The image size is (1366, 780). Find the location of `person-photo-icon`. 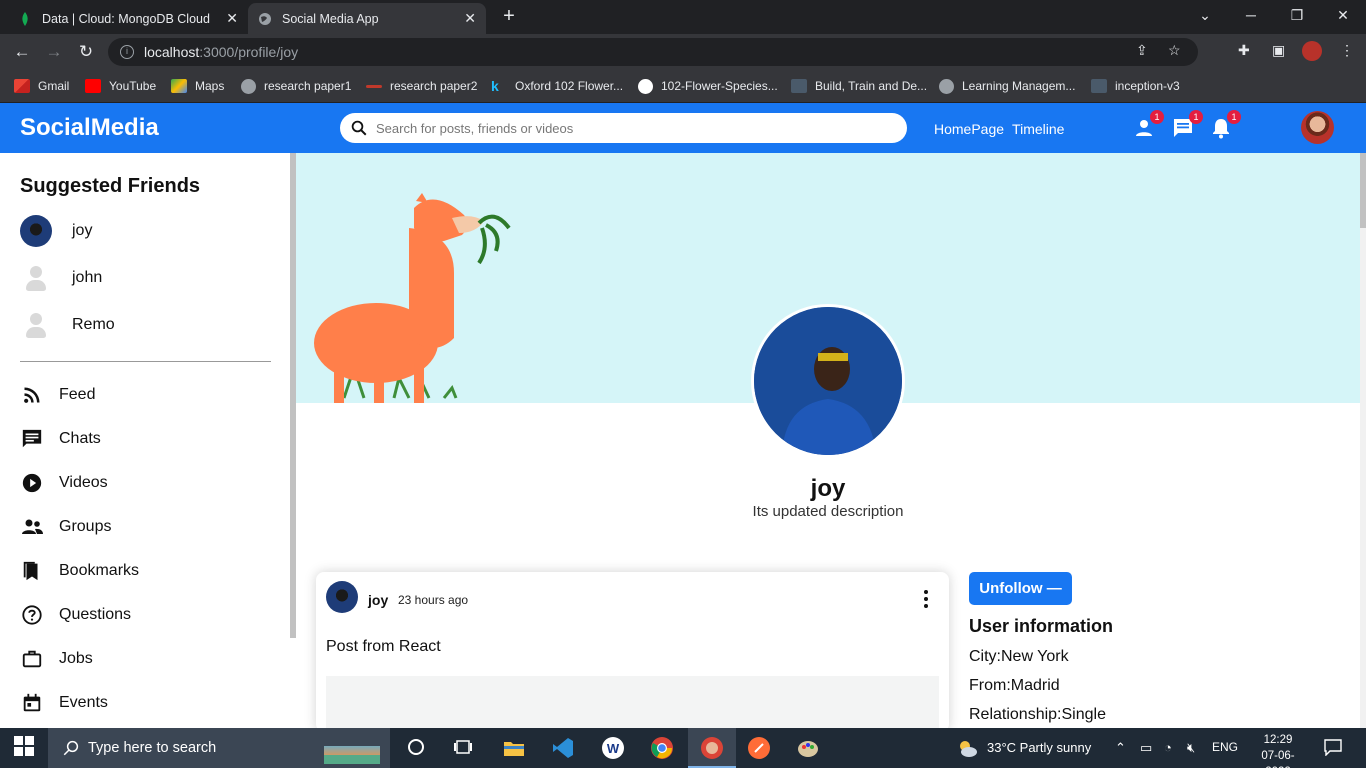

person-photo-icon is located at coordinates (828, 381).